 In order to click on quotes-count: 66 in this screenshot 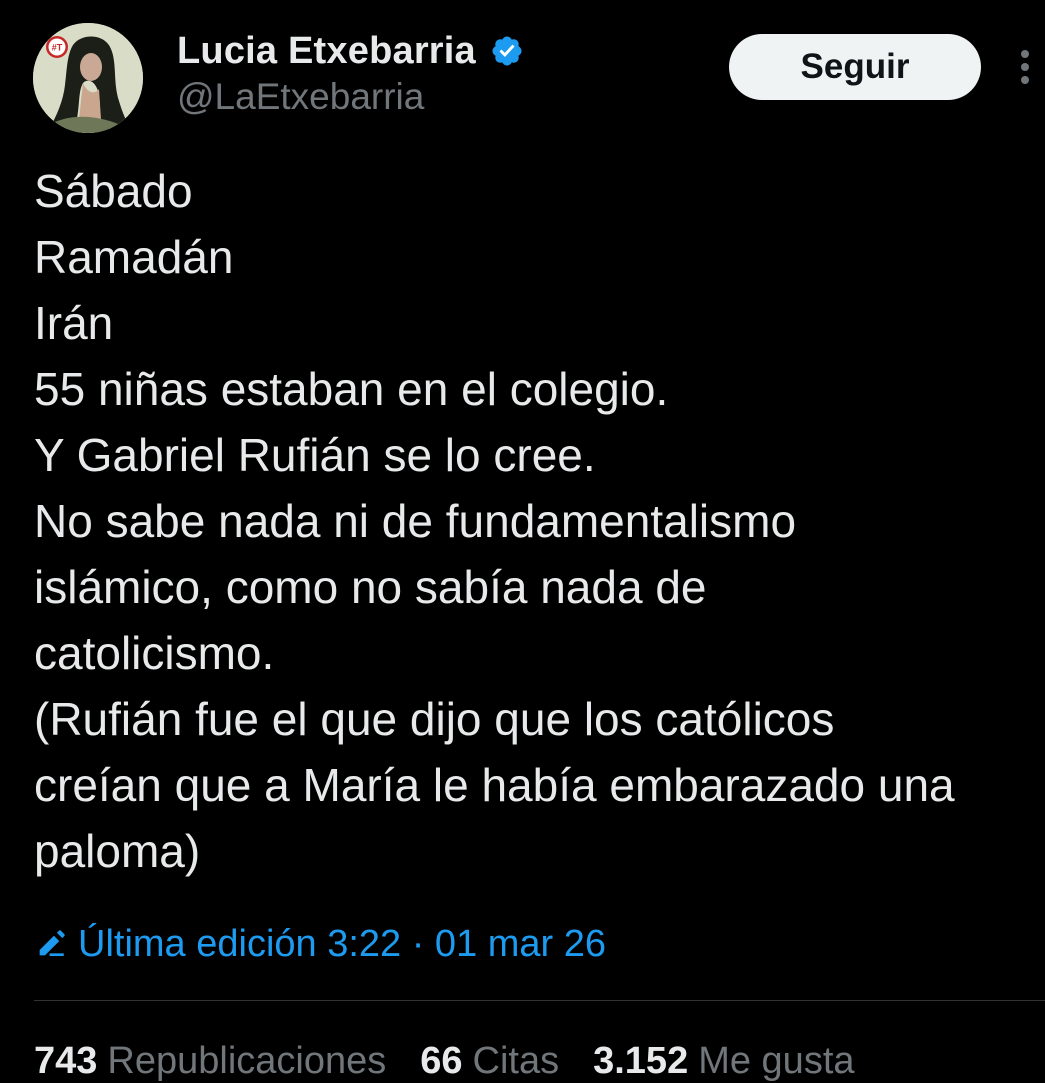, I will do `click(441, 1061)`.